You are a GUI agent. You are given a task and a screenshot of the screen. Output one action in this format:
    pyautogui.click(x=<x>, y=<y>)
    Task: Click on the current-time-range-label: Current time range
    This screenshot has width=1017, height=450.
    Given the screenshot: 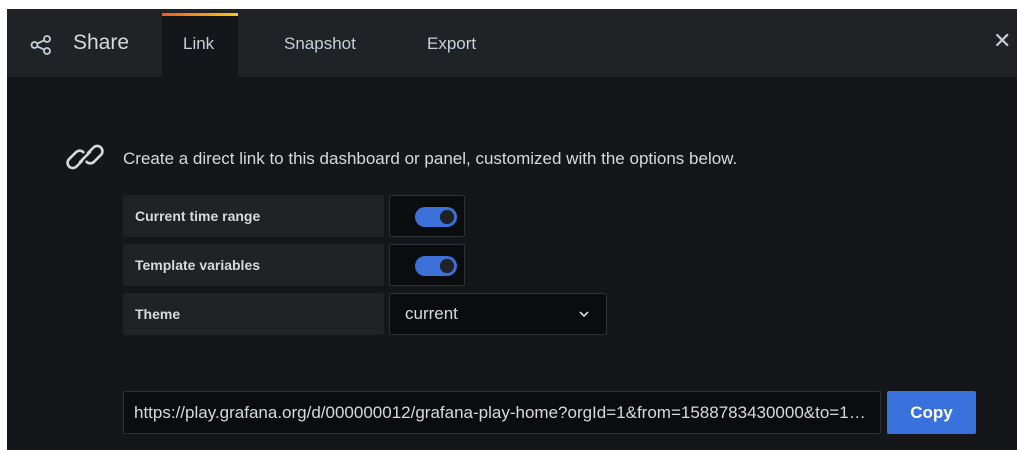 What is the action you would take?
    pyautogui.click(x=253, y=216)
    